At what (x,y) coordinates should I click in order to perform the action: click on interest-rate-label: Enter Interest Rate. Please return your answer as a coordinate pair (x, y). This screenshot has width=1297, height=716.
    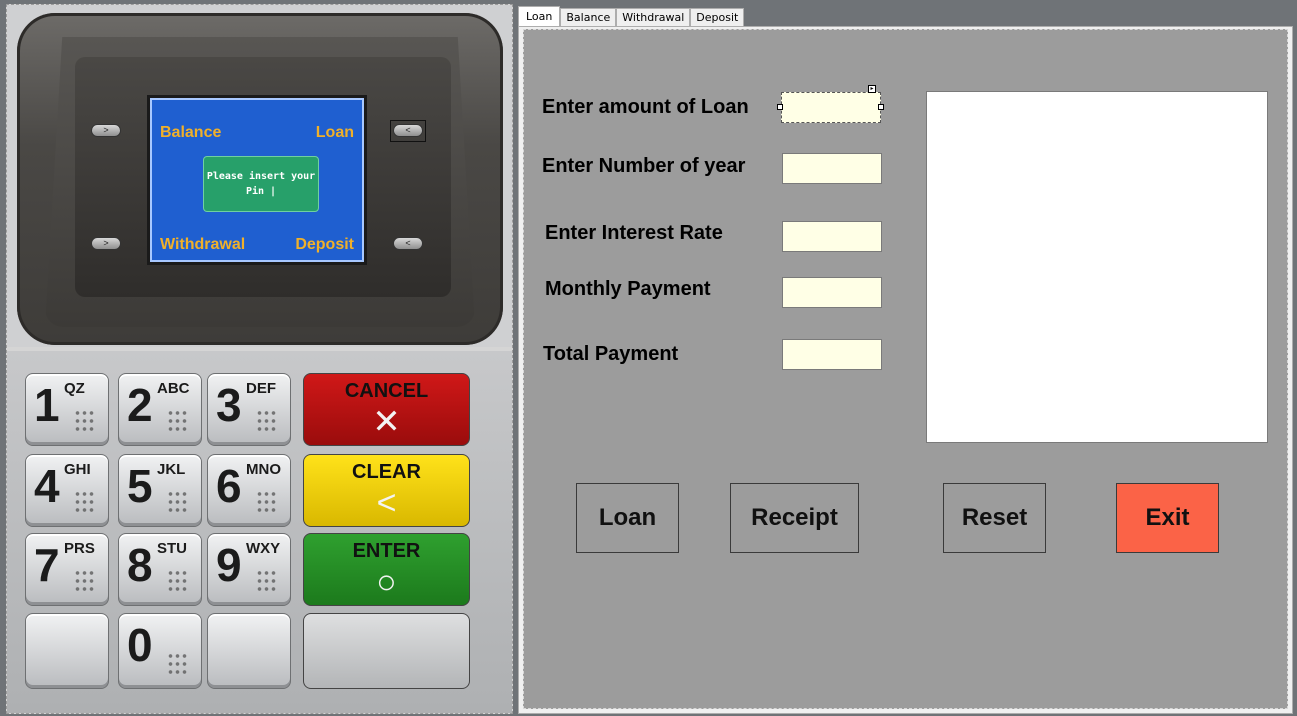
    Looking at the image, I should click on (634, 233).